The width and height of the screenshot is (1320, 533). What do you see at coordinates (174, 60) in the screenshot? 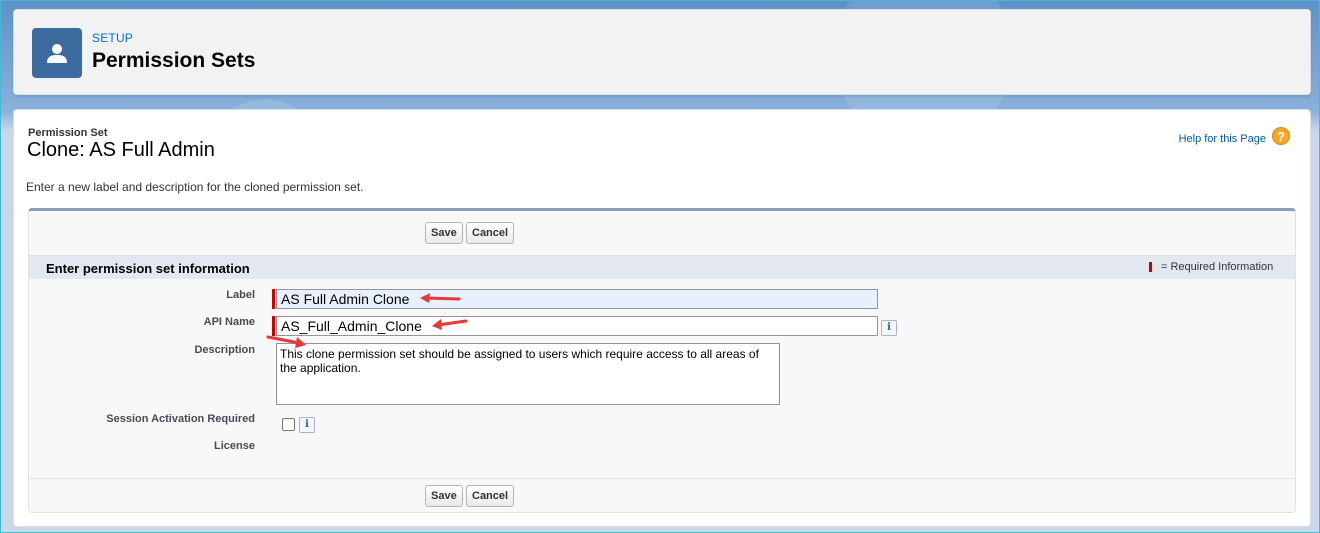
I see `page-header-title: Permission Sets` at bounding box center [174, 60].